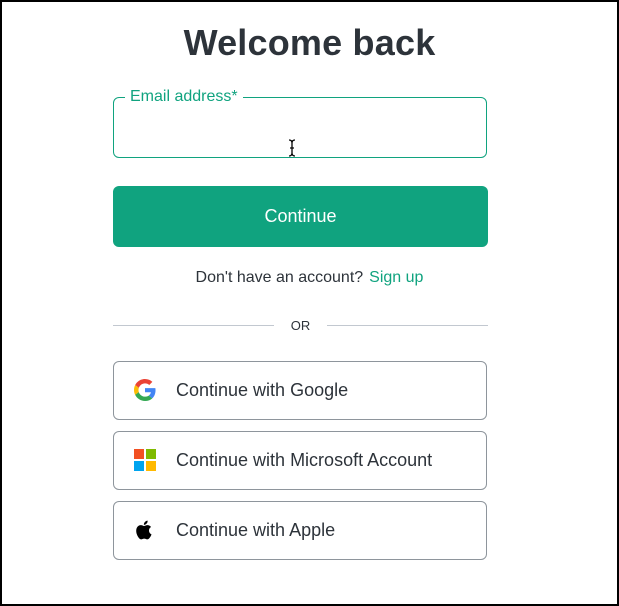 The width and height of the screenshot is (619, 606). I want to click on continue-button: Continue, so click(300, 216).